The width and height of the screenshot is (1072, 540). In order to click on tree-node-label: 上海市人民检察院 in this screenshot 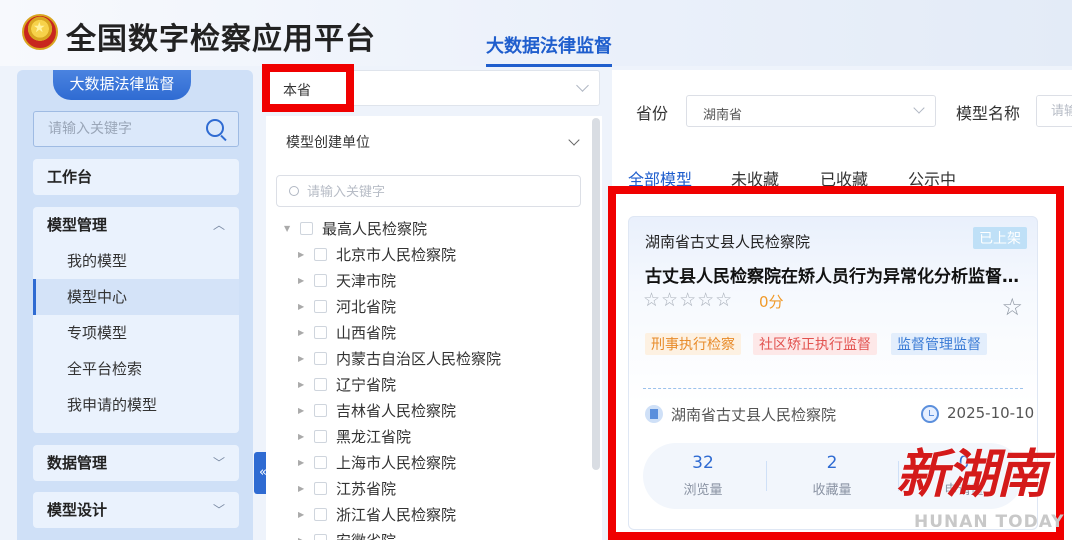, I will do `click(396, 463)`.